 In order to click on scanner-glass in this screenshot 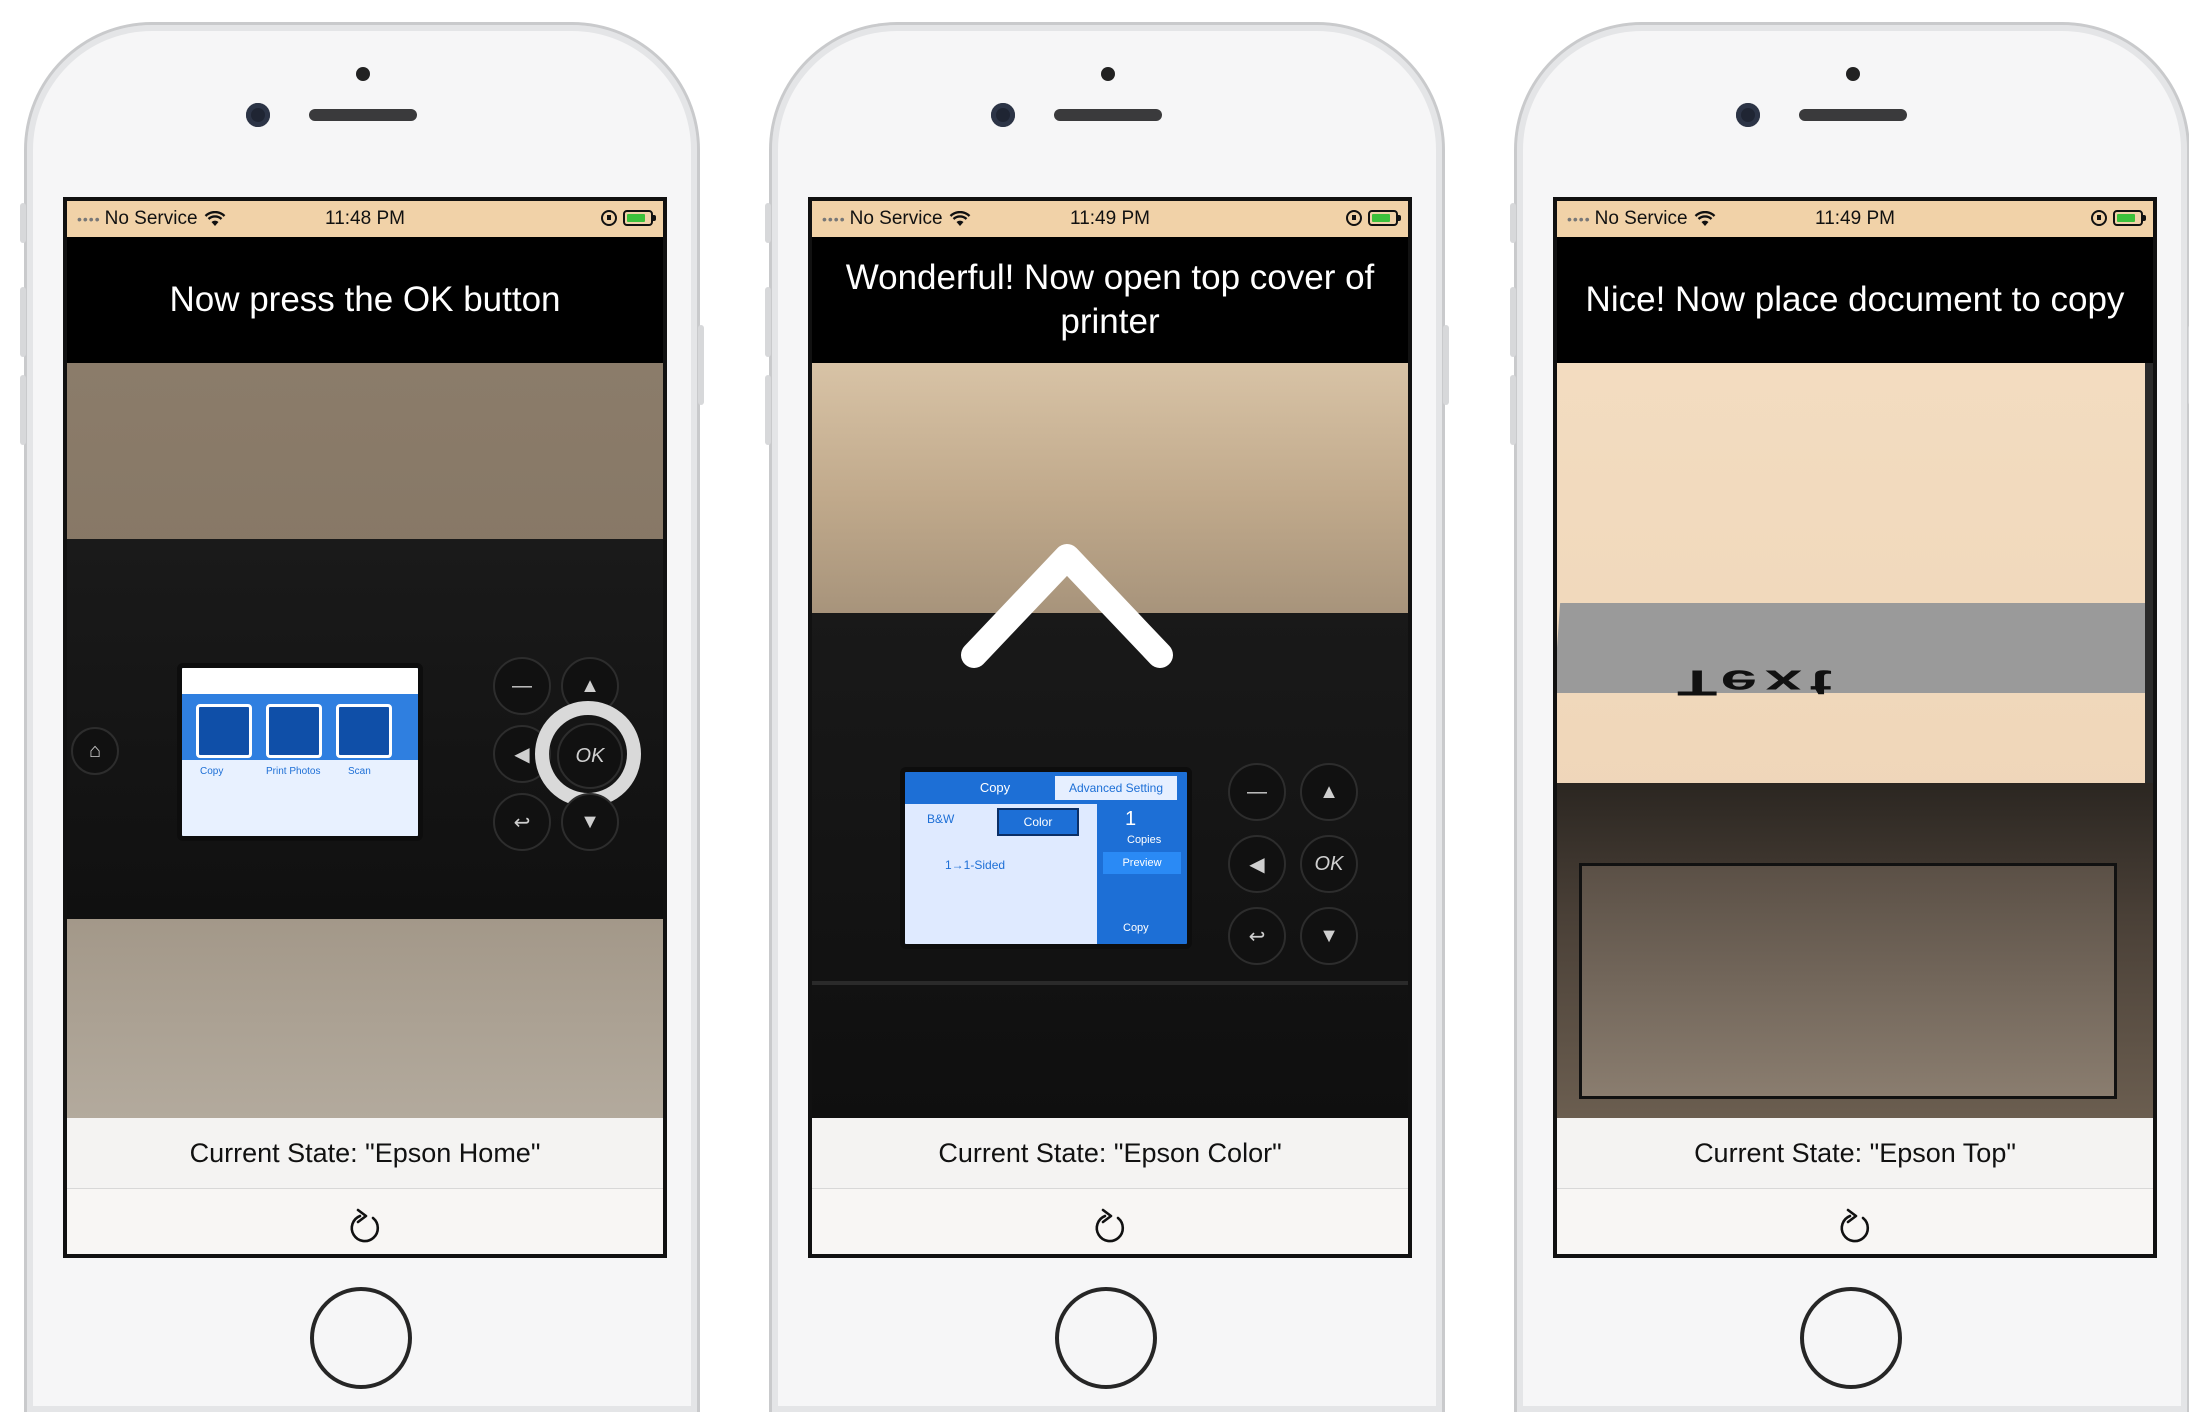, I will do `click(1848, 981)`.